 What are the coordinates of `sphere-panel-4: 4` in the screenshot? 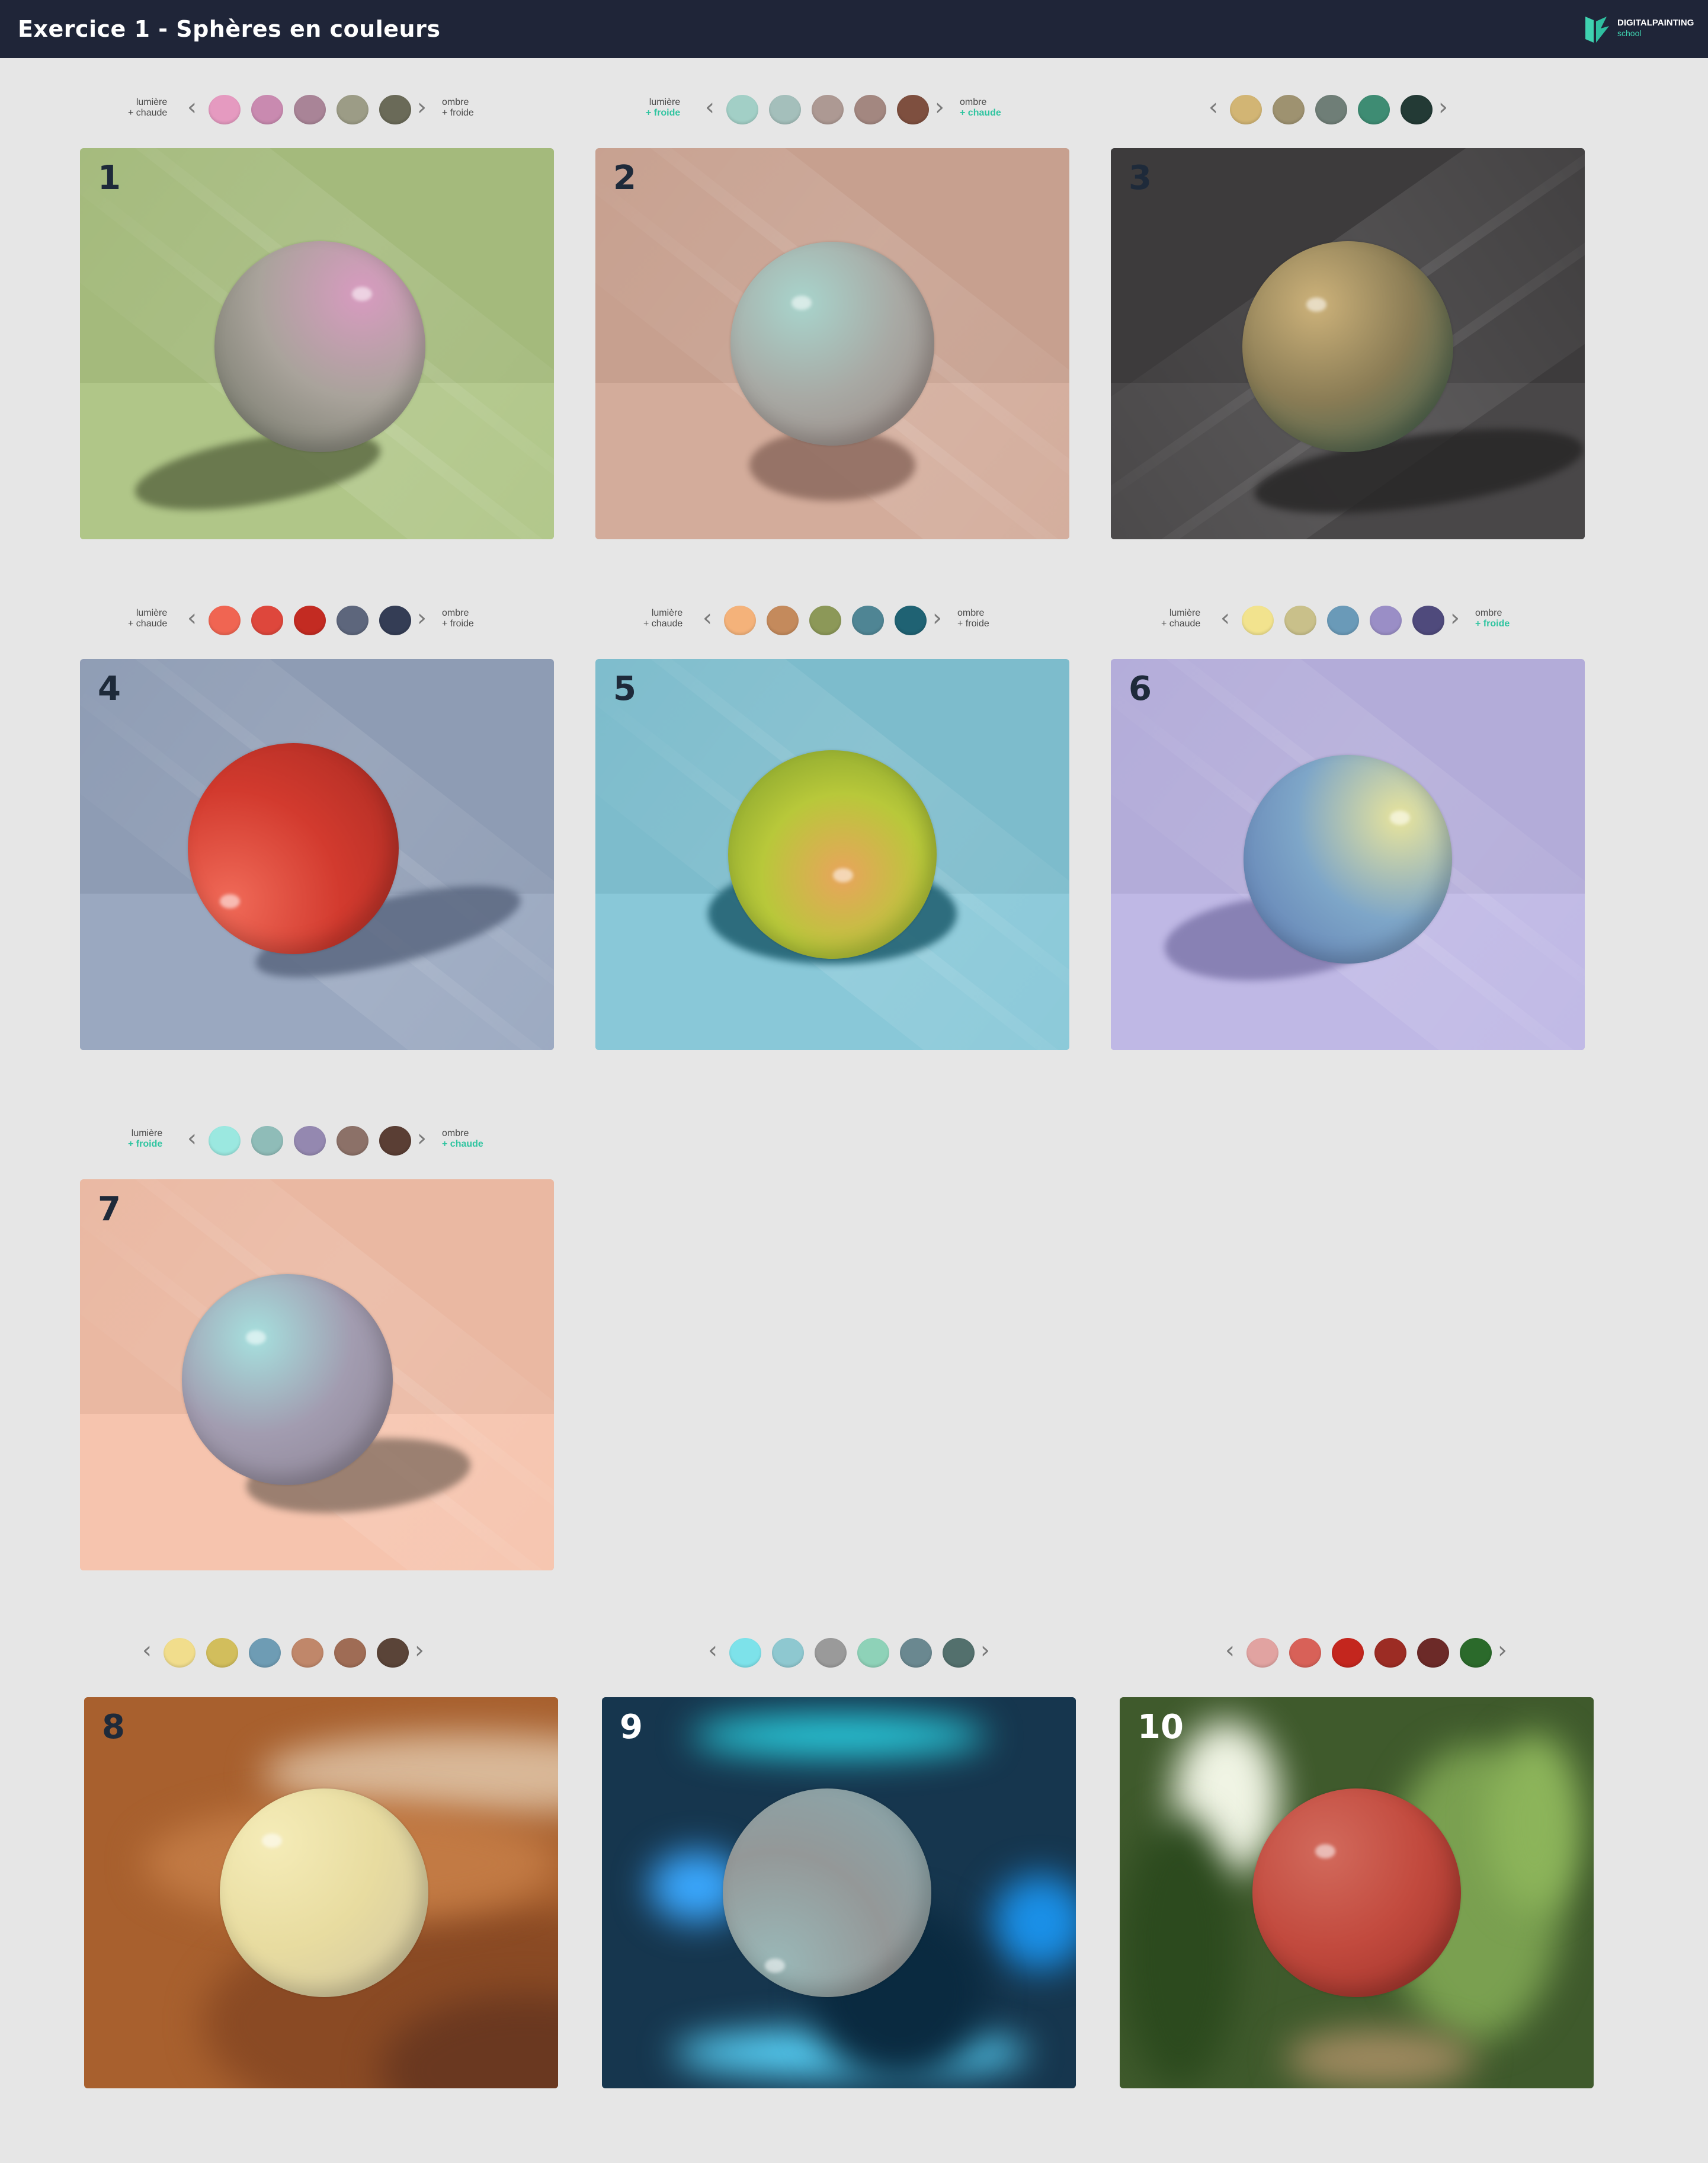 It's located at (317, 855).